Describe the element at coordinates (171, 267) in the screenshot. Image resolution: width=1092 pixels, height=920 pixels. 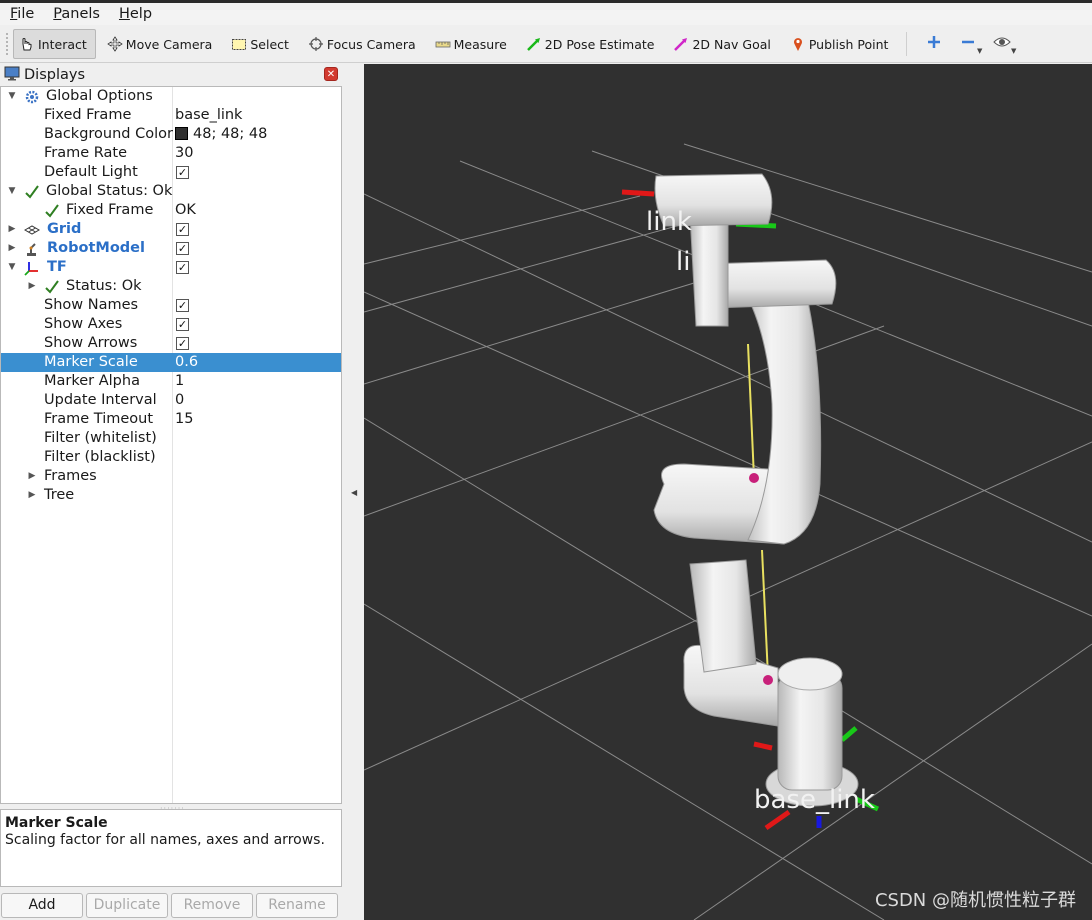
I see `display-item-tf: ▼ TF ✓` at that location.